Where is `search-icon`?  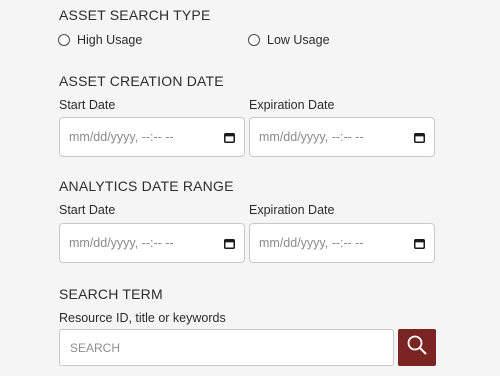
search-icon is located at coordinates (417, 347).